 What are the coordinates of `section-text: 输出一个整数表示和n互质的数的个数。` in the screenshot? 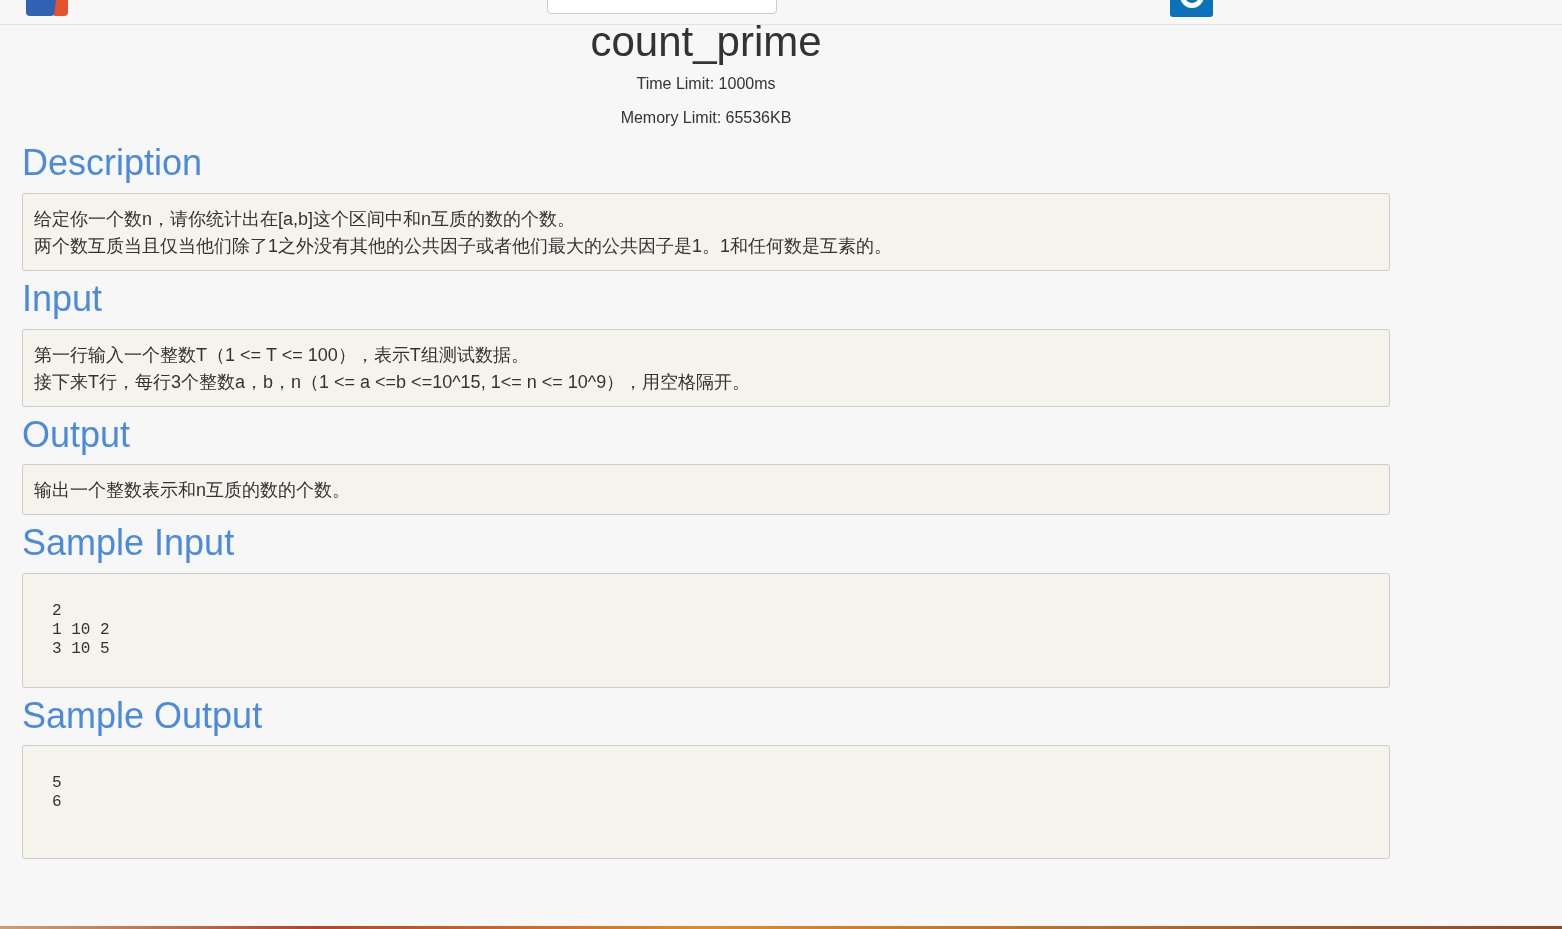 It's located at (192, 491).